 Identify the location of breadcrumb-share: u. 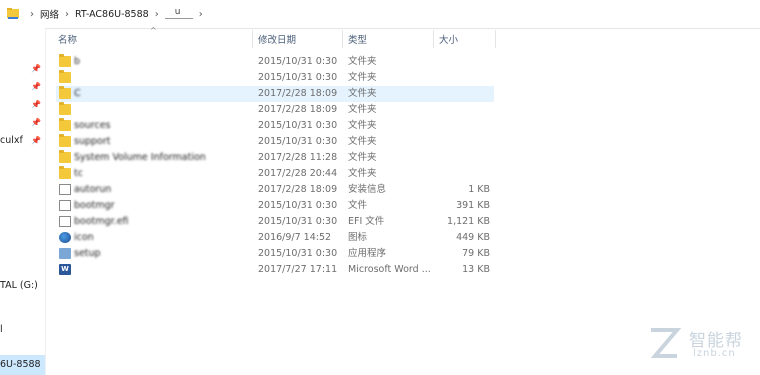
(178, 12).